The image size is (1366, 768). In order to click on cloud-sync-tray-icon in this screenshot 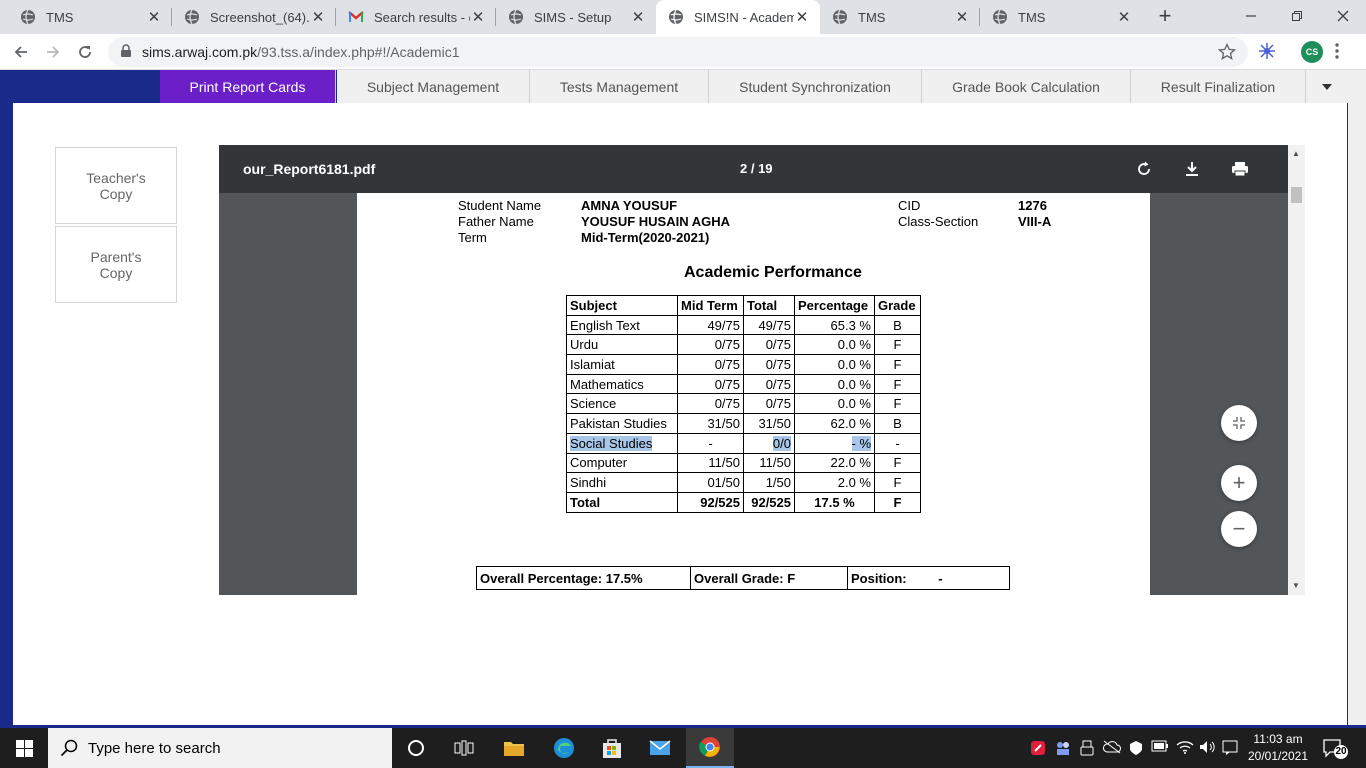, I will do `click(1112, 747)`.